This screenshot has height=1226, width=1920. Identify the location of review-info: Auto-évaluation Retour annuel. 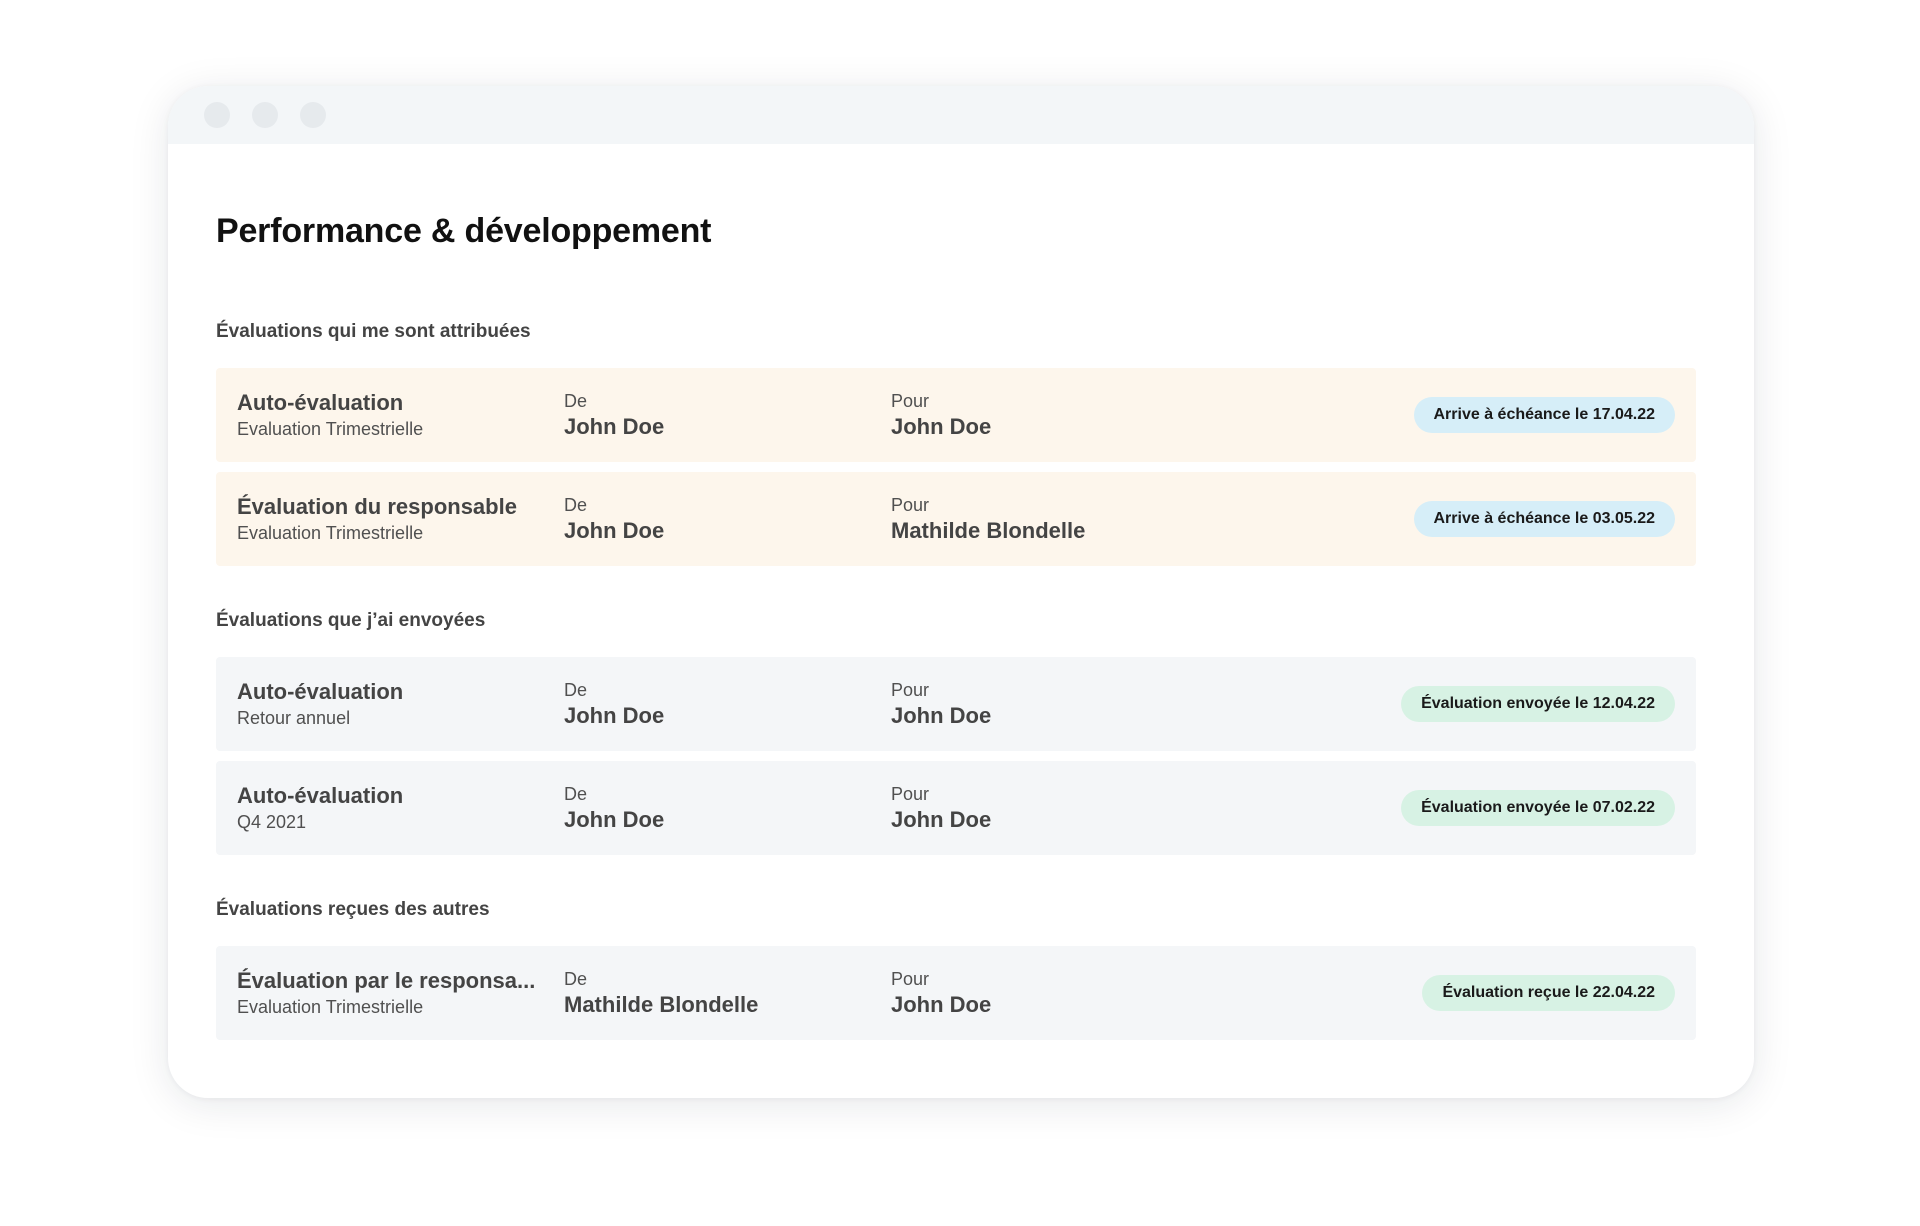
(400, 704).